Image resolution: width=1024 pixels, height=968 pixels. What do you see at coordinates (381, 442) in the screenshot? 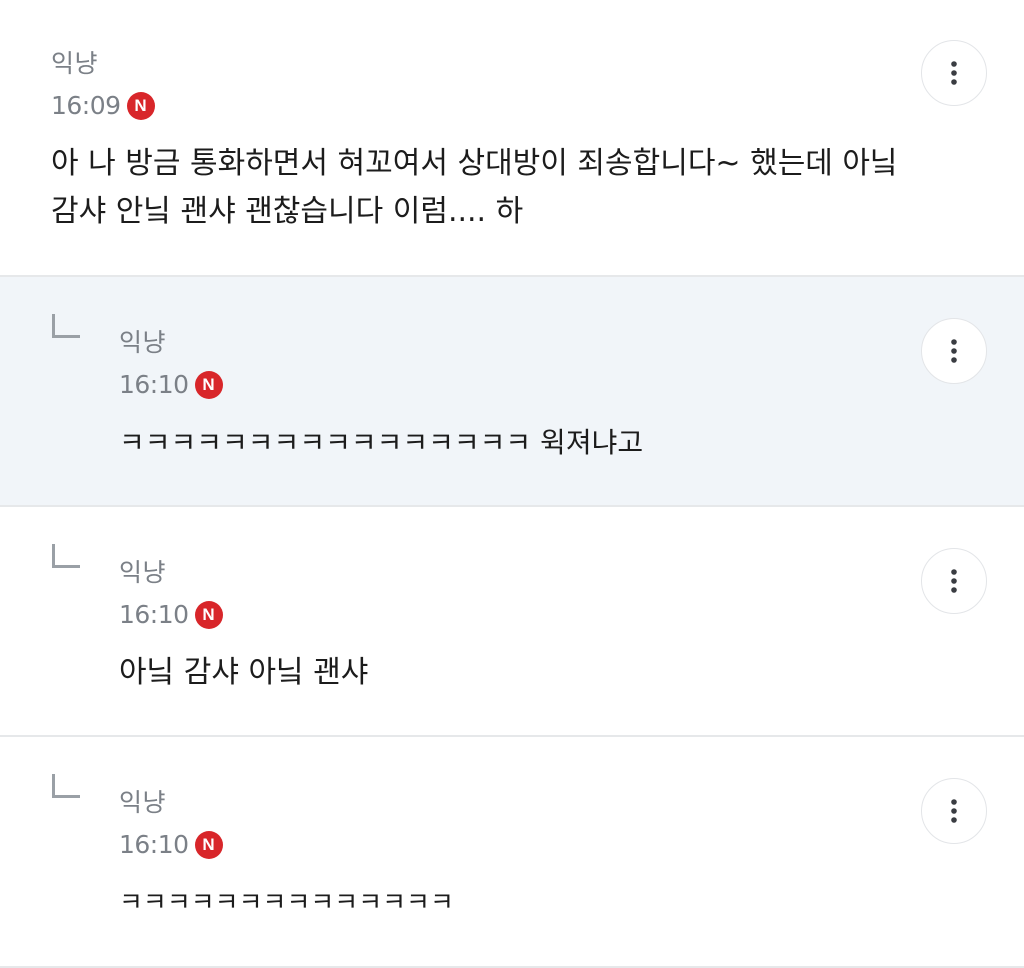
I see `comment-text: ㅋㅋㅋㅋㅋㅋㅋㅋㅋㅋㅋㅋㅋㅋㅋㅋ 윅져냐고` at bounding box center [381, 442].